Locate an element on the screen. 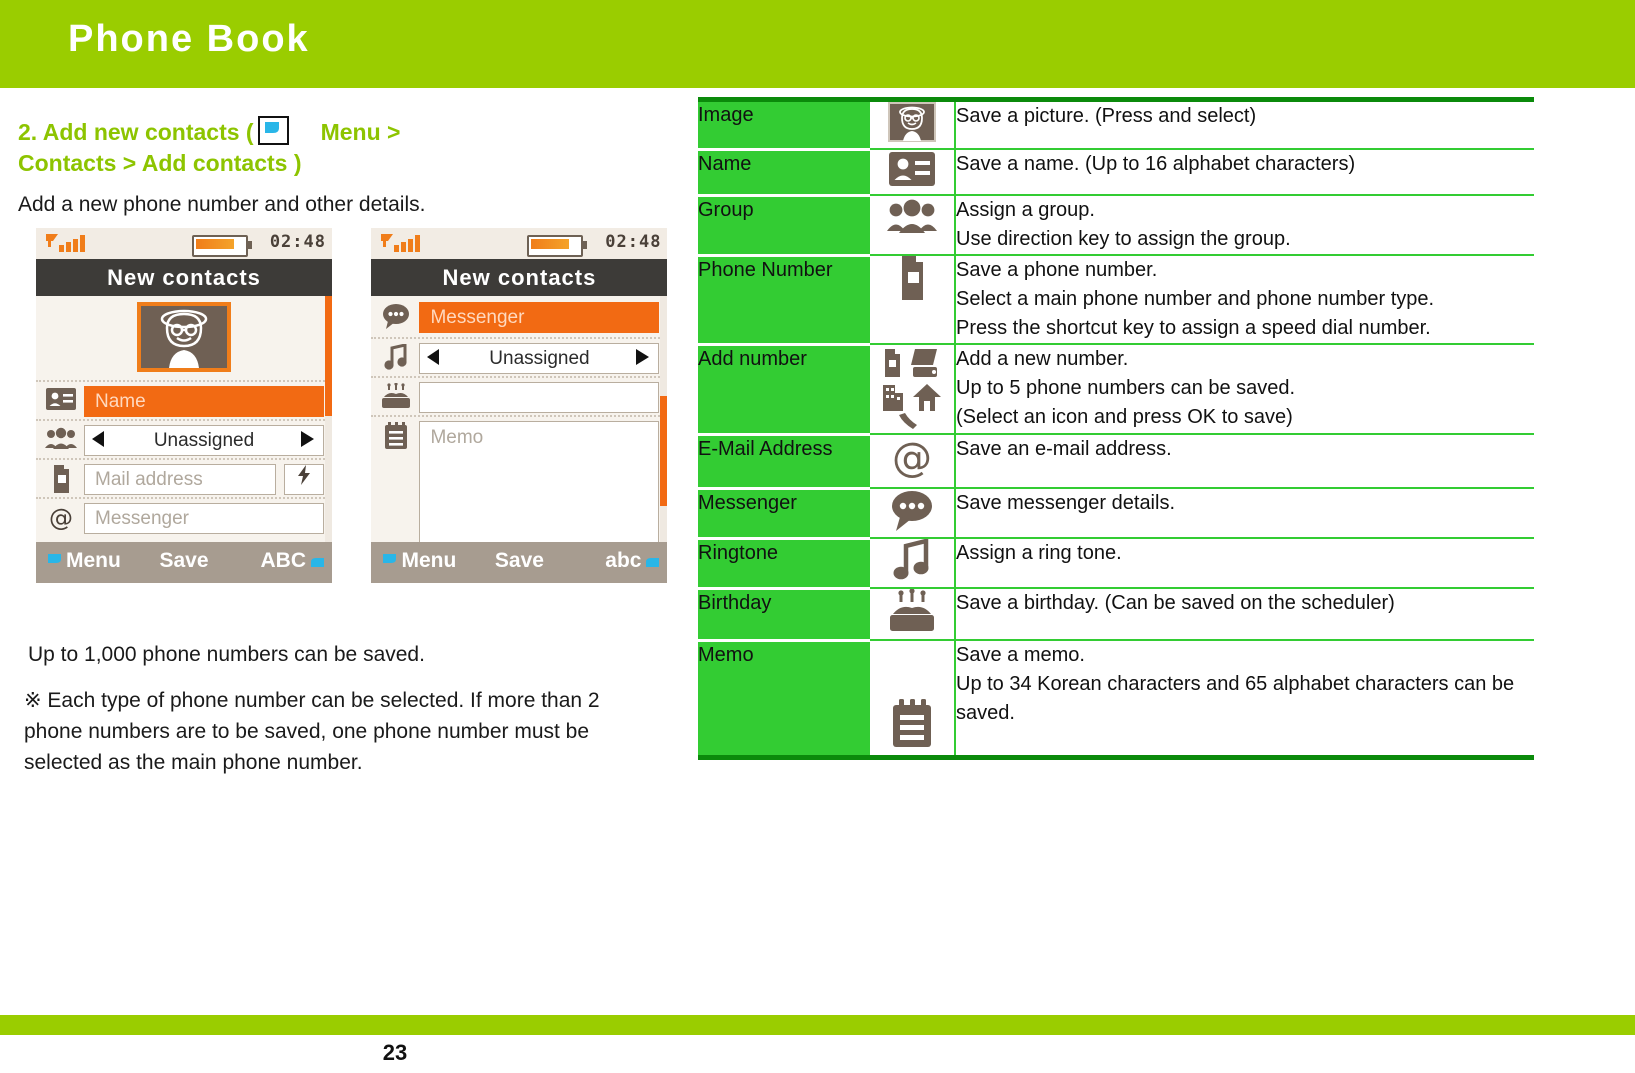 This screenshot has height=1073, width=1635. table-row: E-Mail Address @ Save an e-mail address. is located at coordinates (1116, 462).